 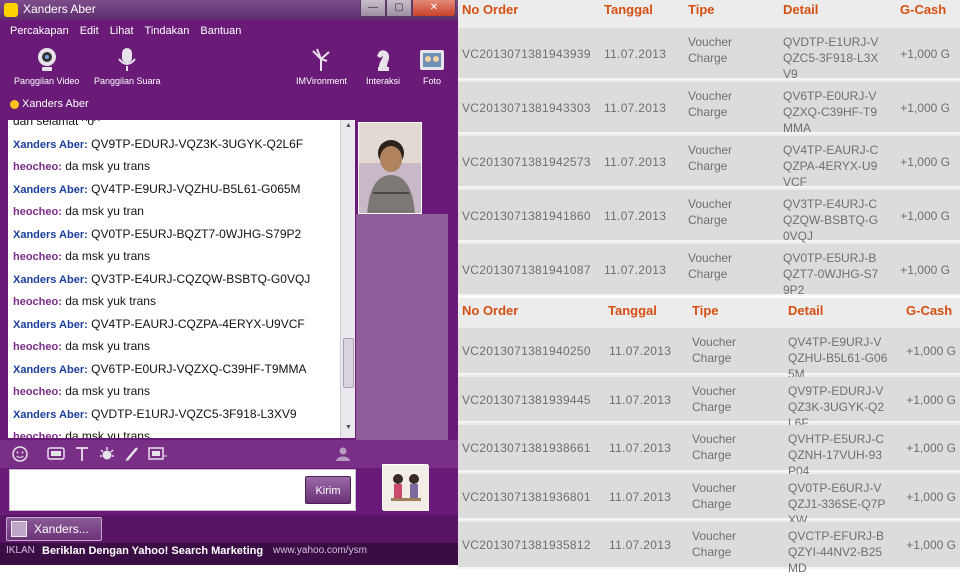 What do you see at coordinates (526, 216) in the screenshot?
I see `order-number-cell: VC2013071381941860` at bounding box center [526, 216].